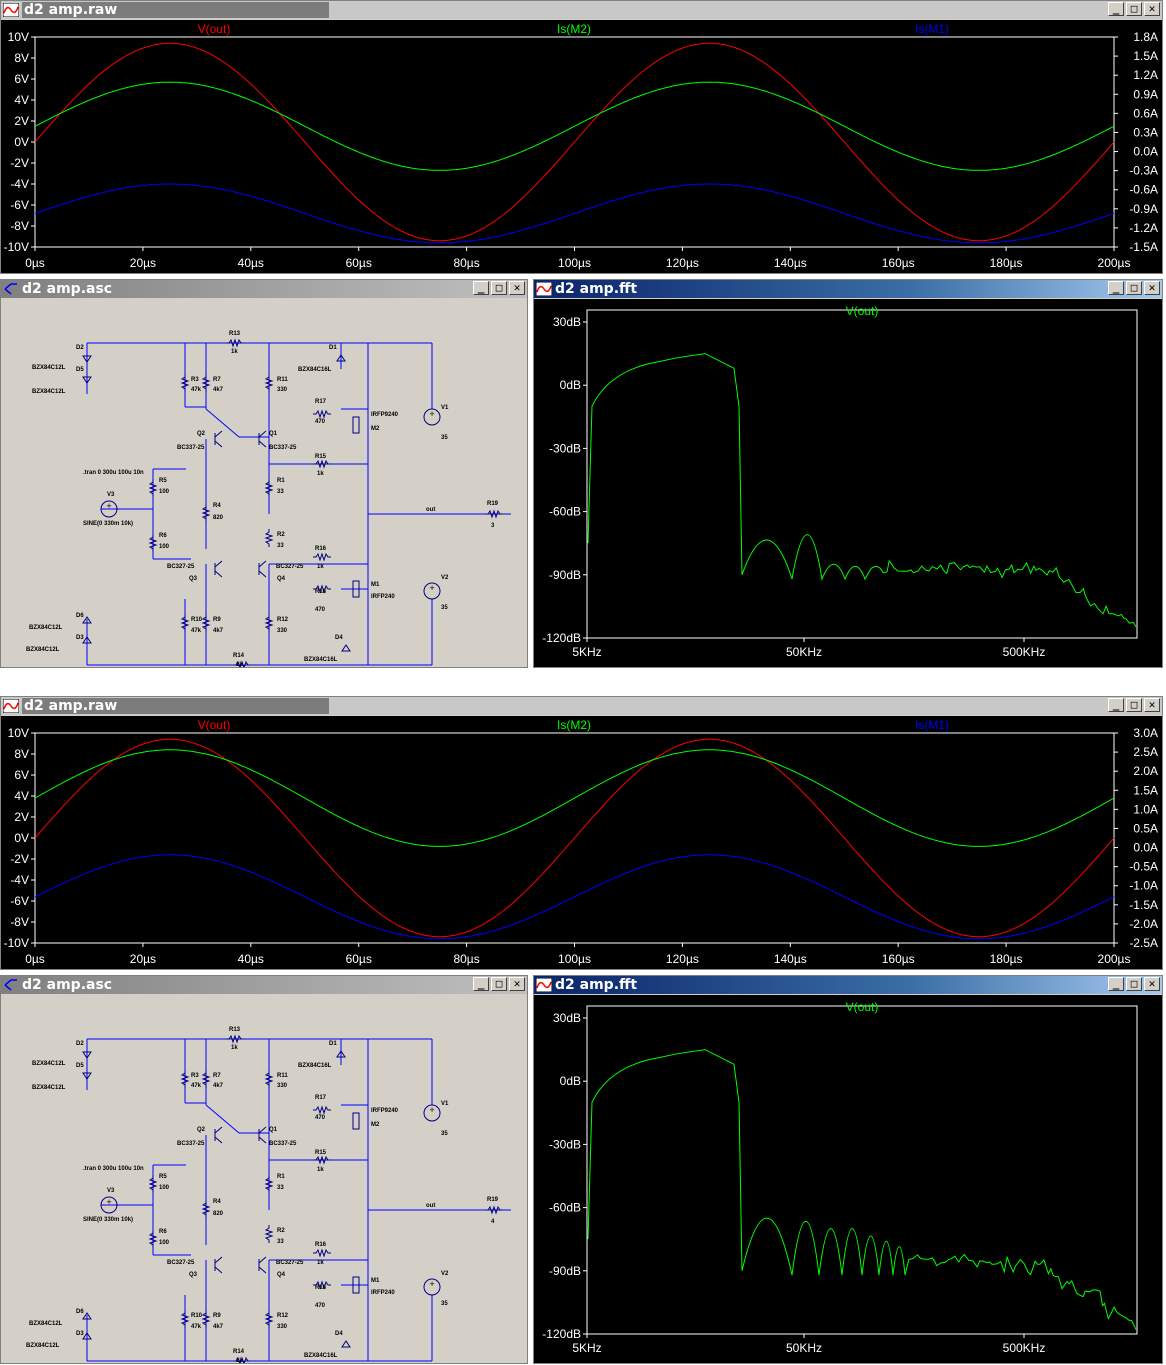 This screenshot has width=1166, height=1365. I want to click on component-label: R16, so click(321, 1245).